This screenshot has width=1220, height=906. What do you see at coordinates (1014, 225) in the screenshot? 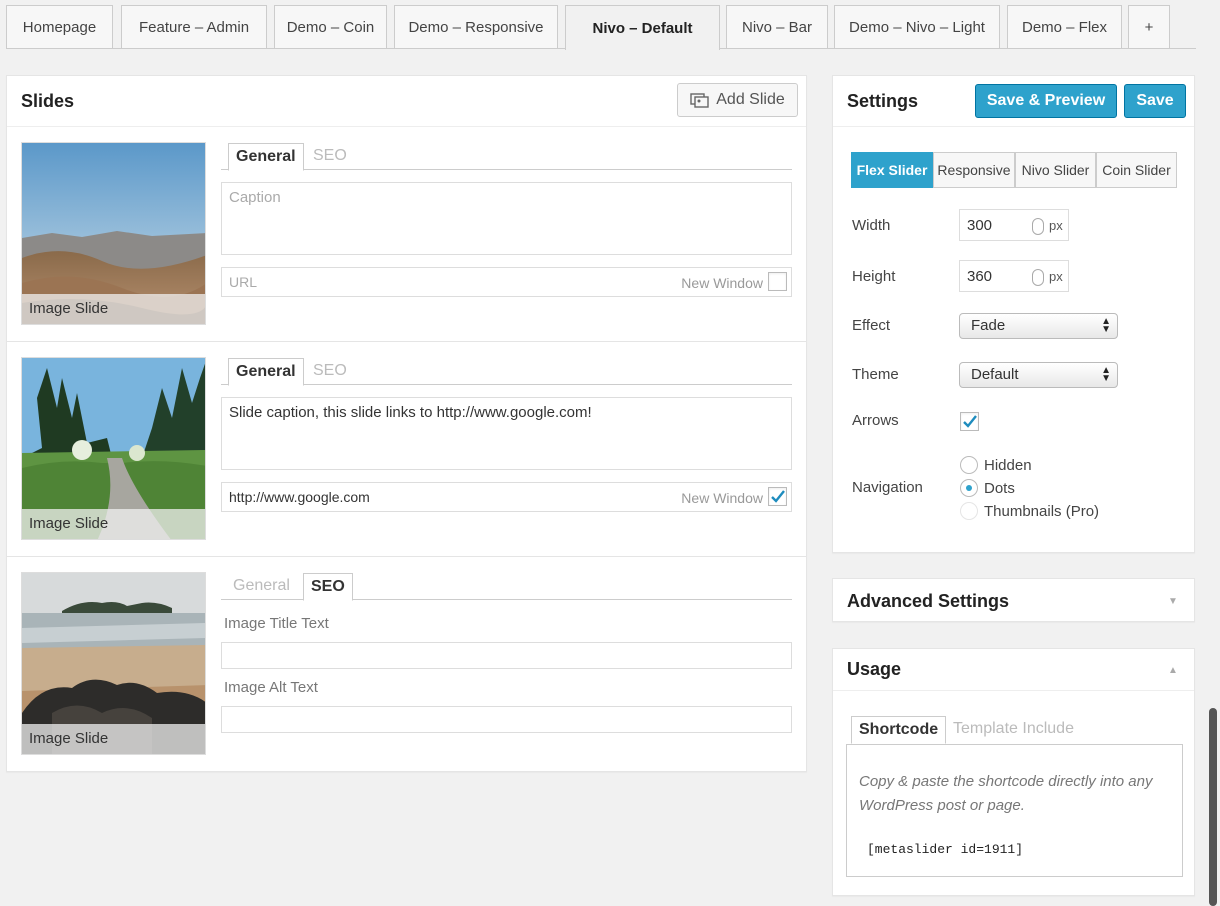
I see `width-input: 300 px` at bounding box center [1014, 225].